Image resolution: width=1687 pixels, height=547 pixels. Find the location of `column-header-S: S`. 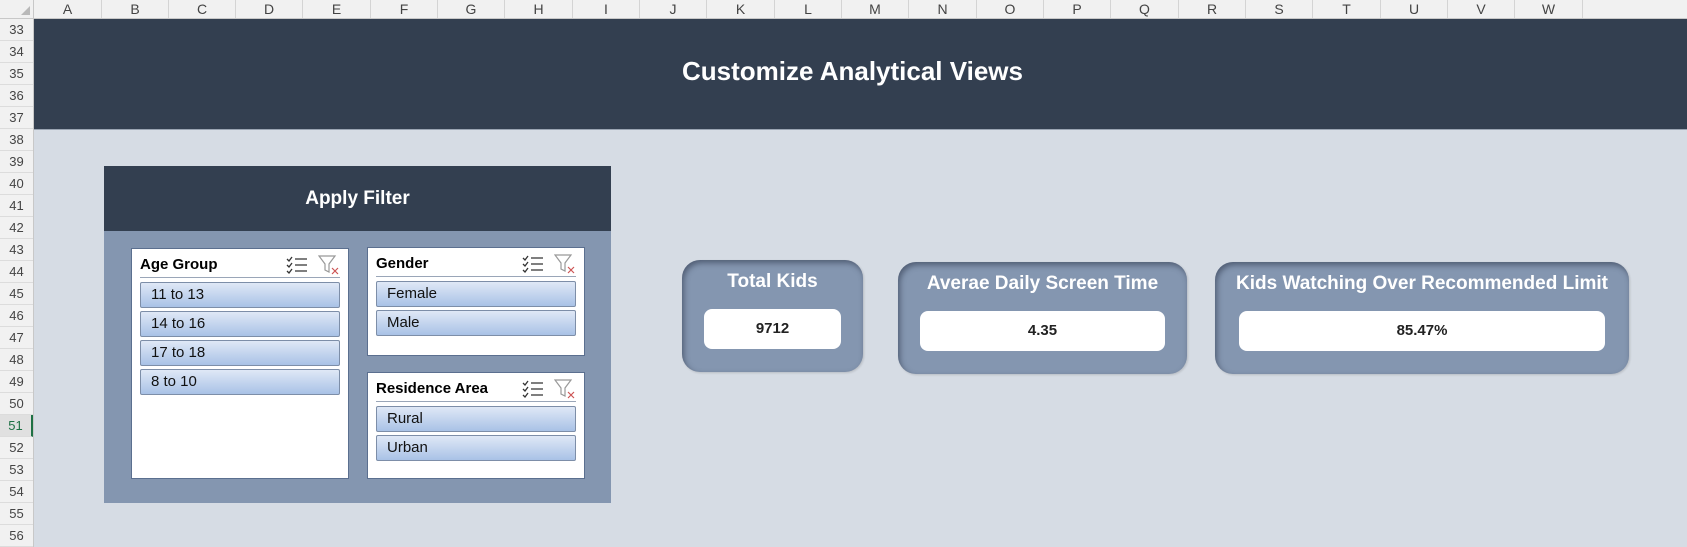

column-header-S: S is located at coordinates (1279, 9).